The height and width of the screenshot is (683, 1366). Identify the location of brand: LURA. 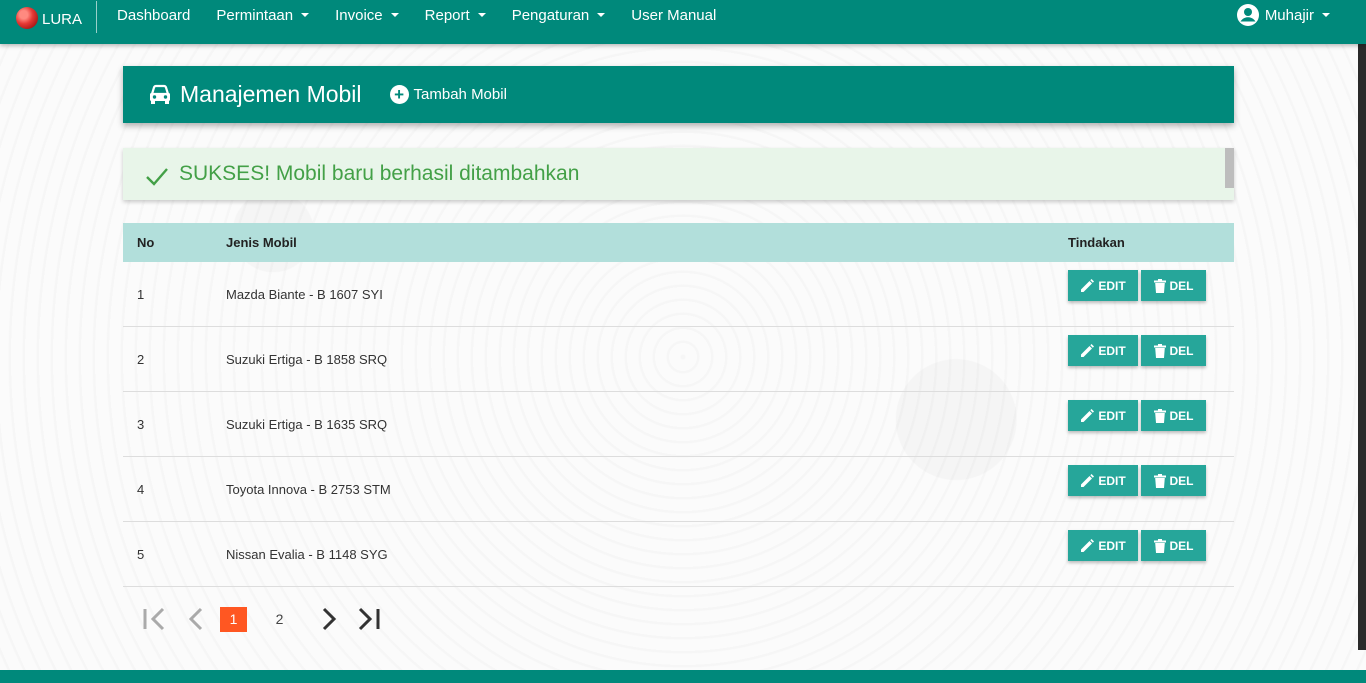
(49, 17).